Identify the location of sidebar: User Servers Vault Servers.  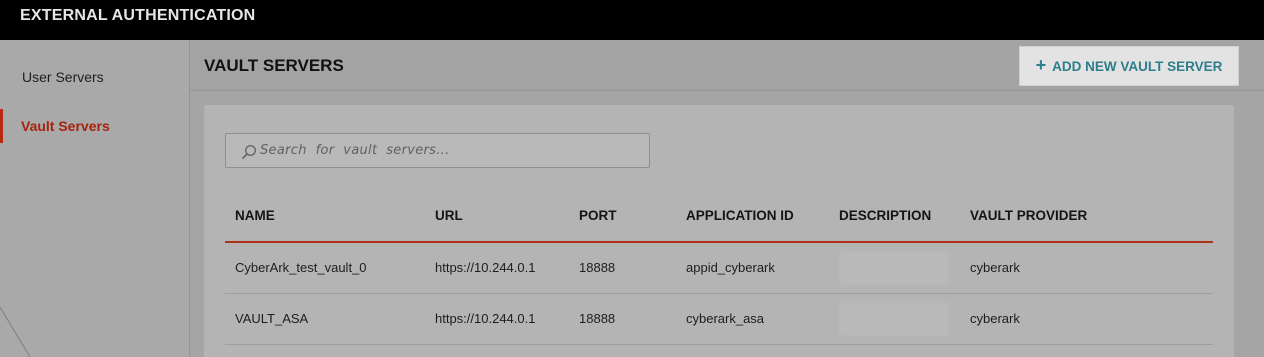
(95, 198).